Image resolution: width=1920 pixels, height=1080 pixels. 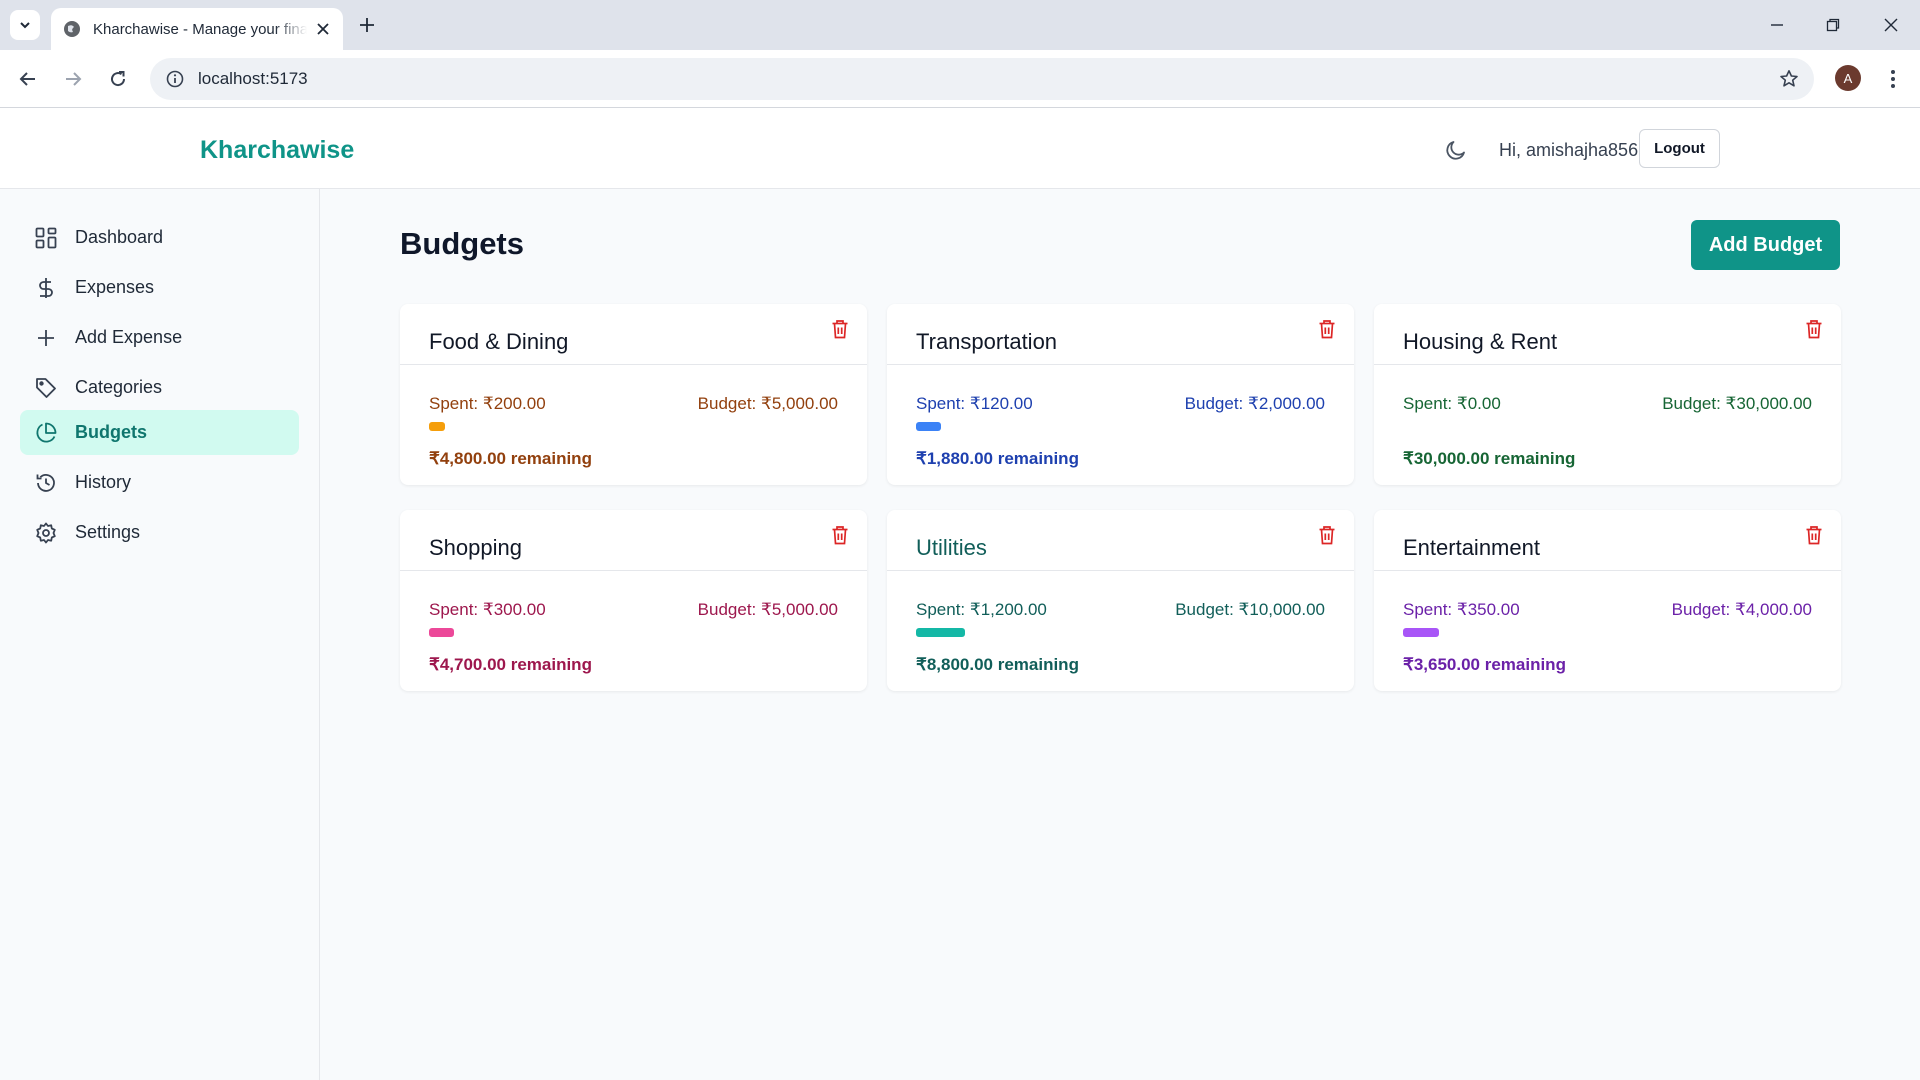 I want to click on close-tab-icon, so click(x=323, y=29).